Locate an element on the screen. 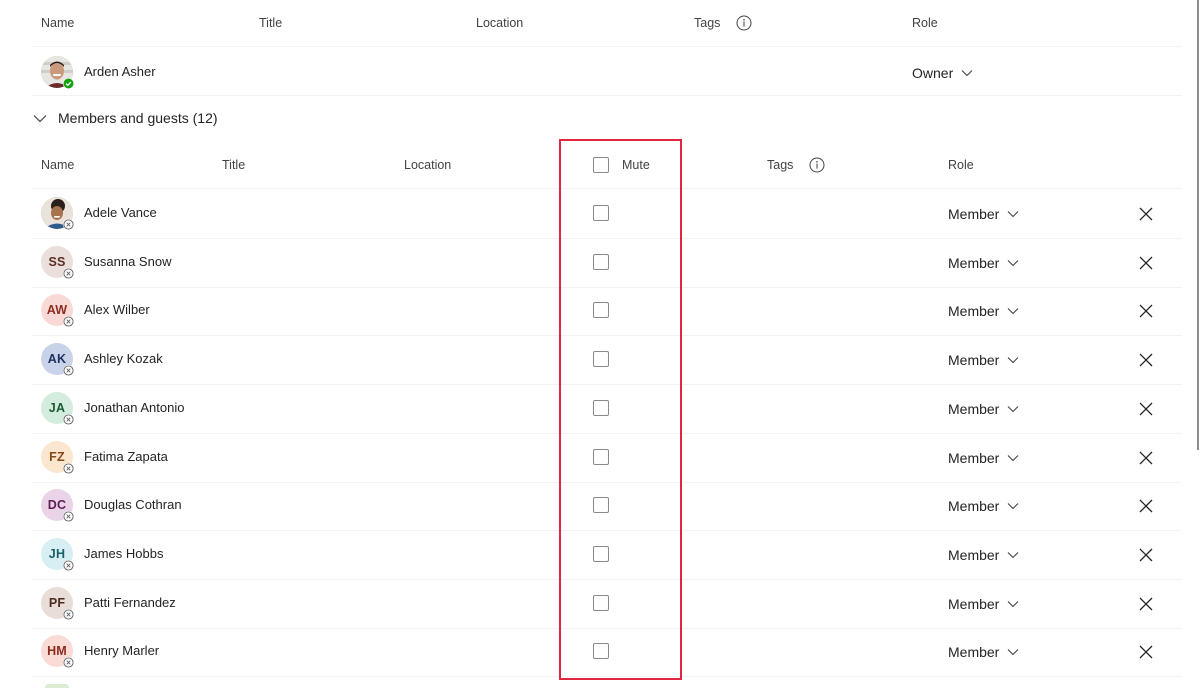  member-name: Ashley Kozak is located at coordinates (123, 358).